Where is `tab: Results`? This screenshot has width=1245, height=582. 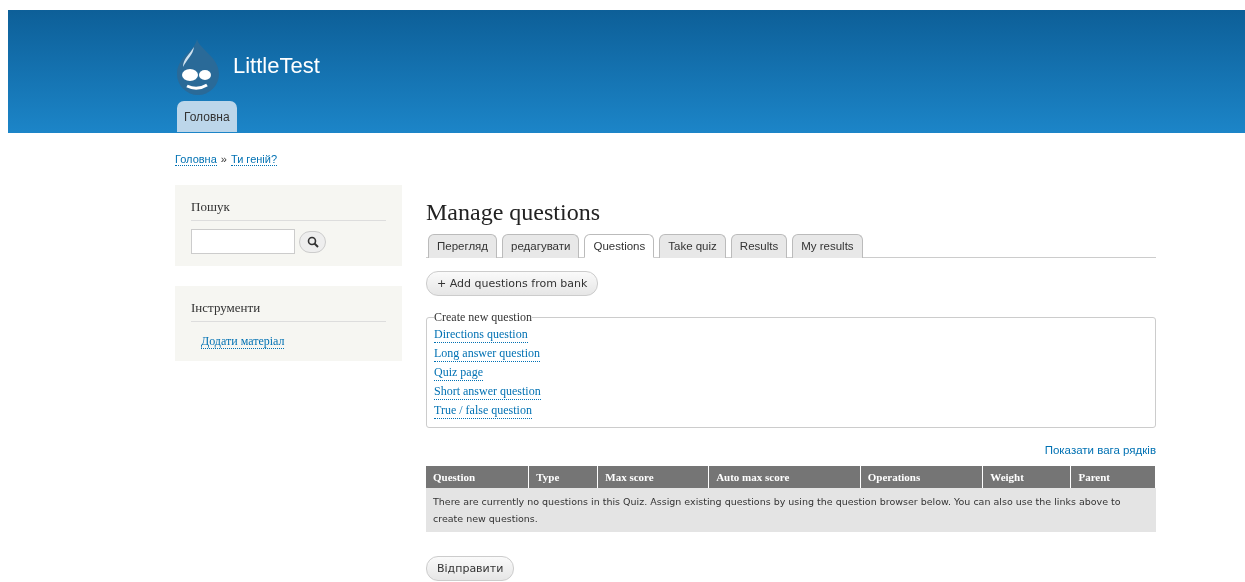 tab: Results is located at coordinates (759, 246).